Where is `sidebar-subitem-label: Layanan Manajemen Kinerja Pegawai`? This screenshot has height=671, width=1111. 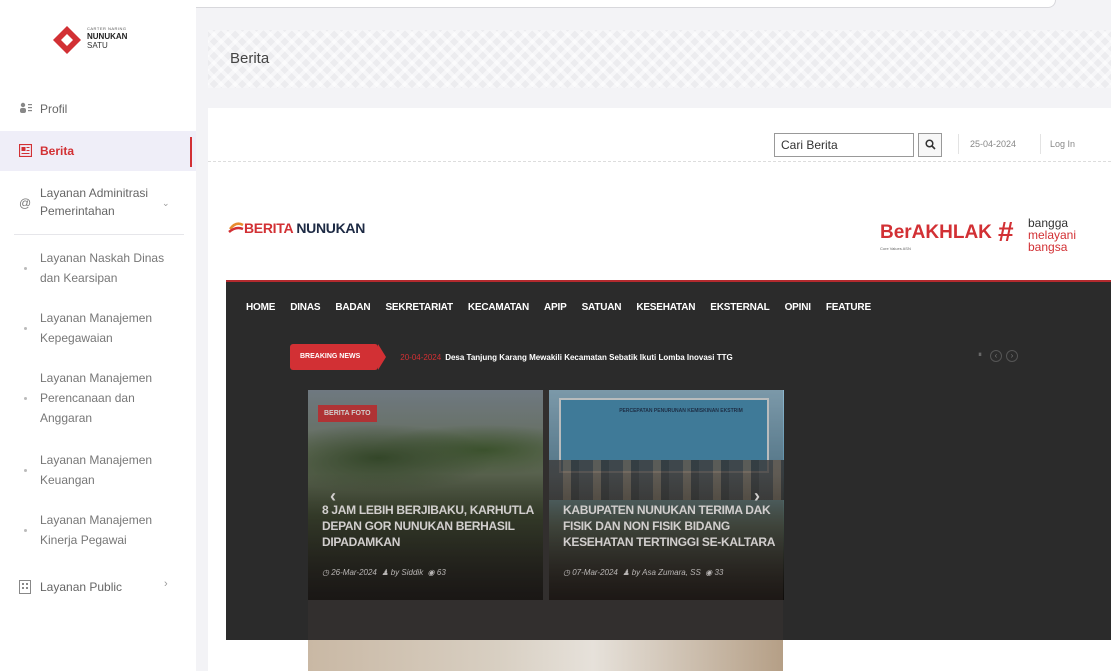 sidebar-subitem-label: Layanan Manajemen Kinerja Pegawai is located at coordinates (96, 530).